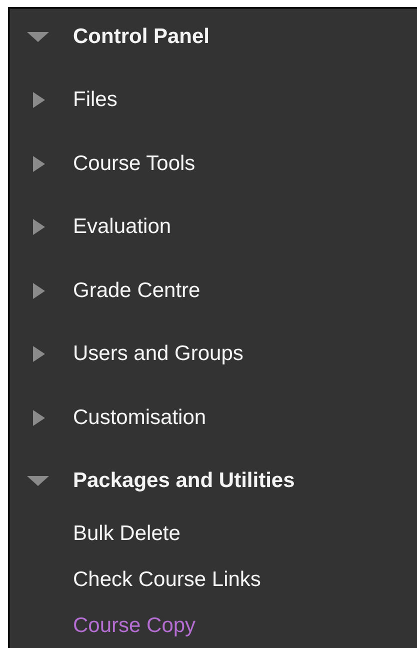 This screenshot has height=648, width=417. I want to click on menu-section-label: Customisation, so click(139, 418).